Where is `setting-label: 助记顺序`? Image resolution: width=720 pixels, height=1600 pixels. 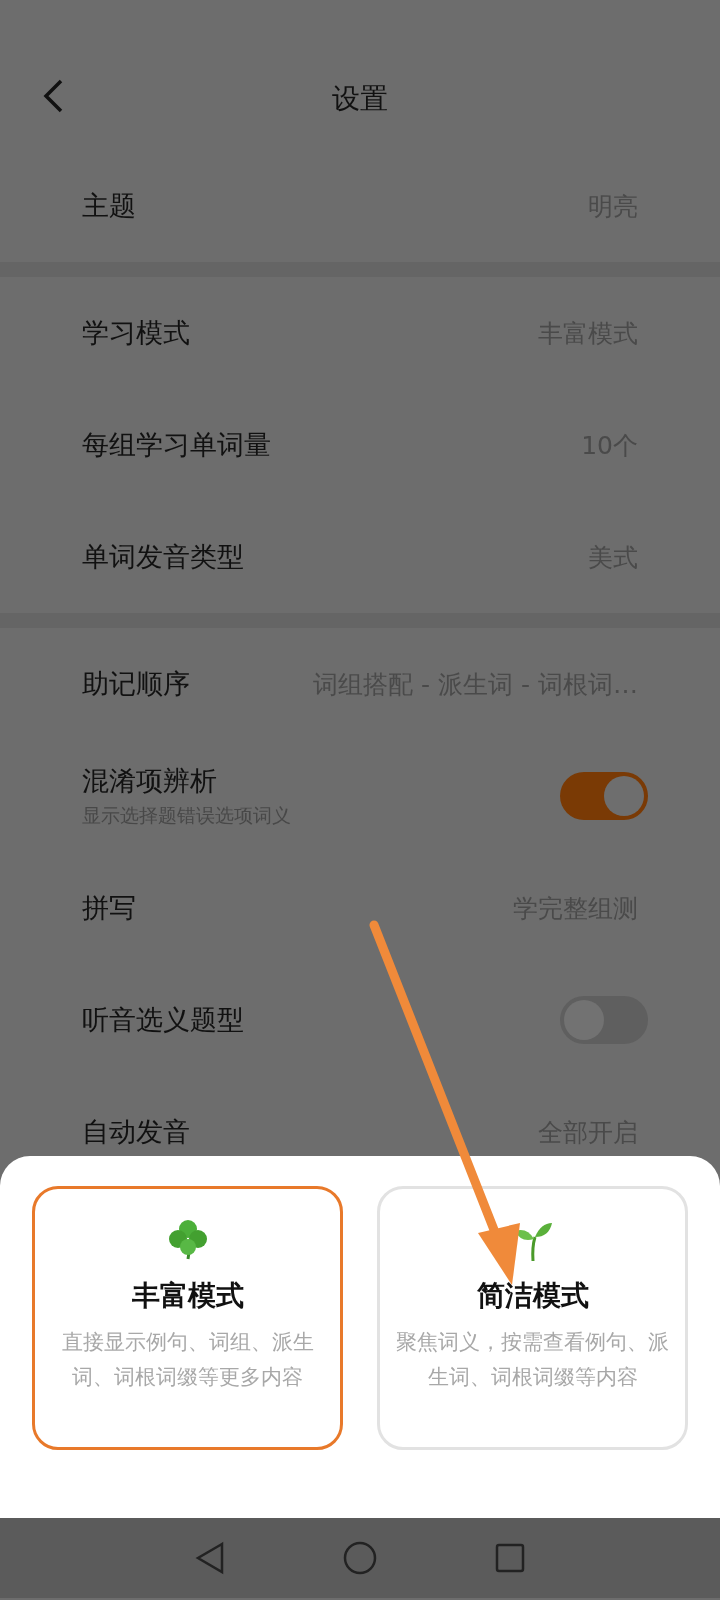 setting-label: 助记顺序 is located at coordinates (136, 684).